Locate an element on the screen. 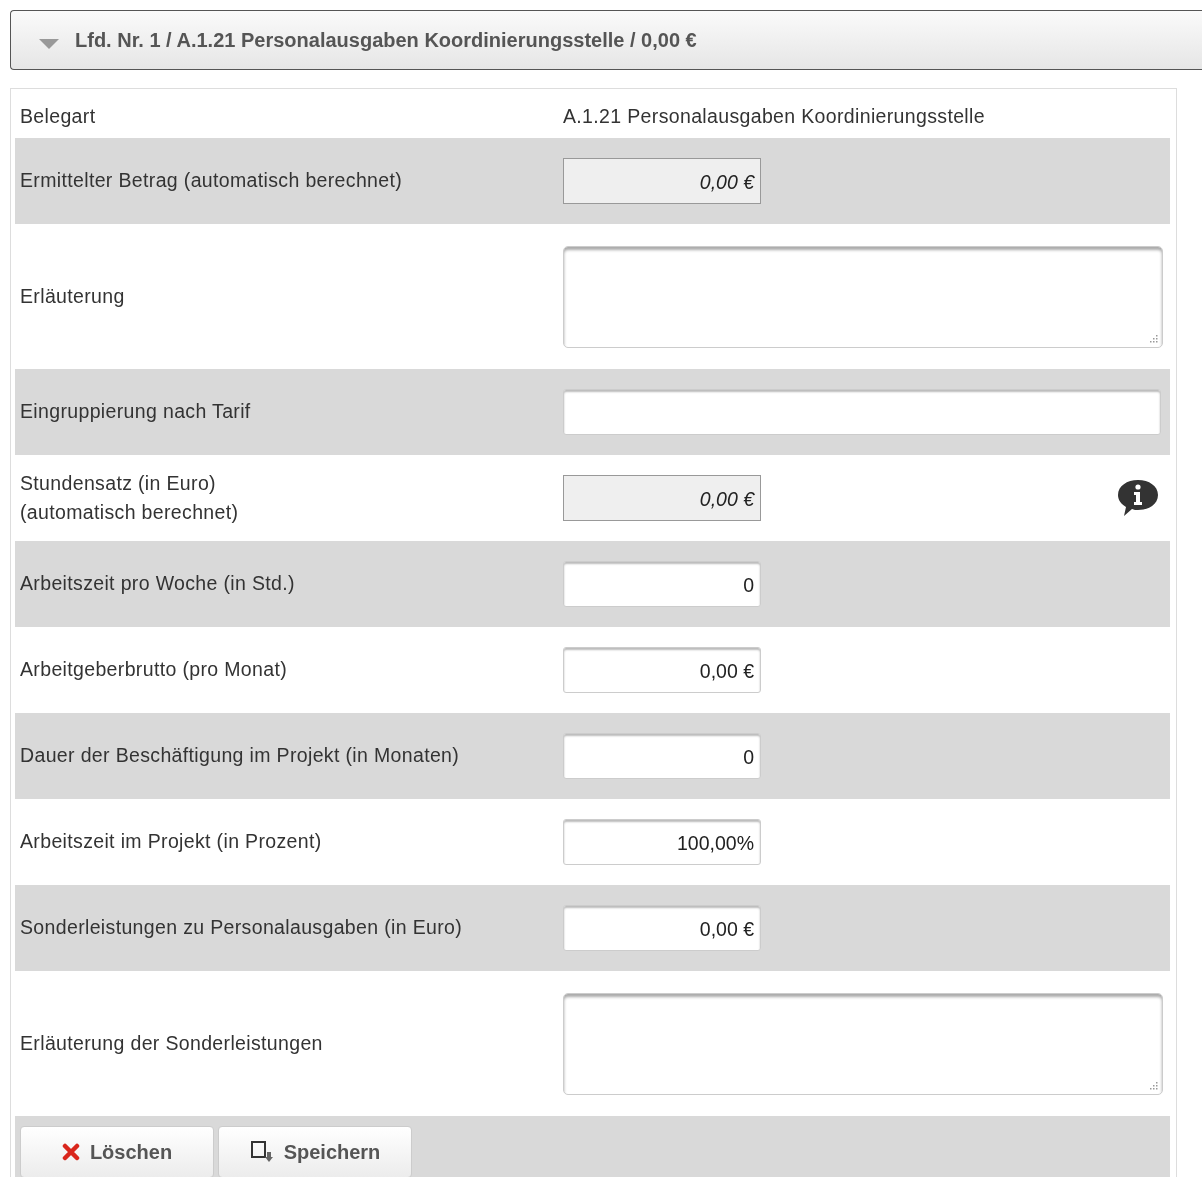 This screenshot has height=1177, width=1202. info-icon is located at coordinates (1138, 498).